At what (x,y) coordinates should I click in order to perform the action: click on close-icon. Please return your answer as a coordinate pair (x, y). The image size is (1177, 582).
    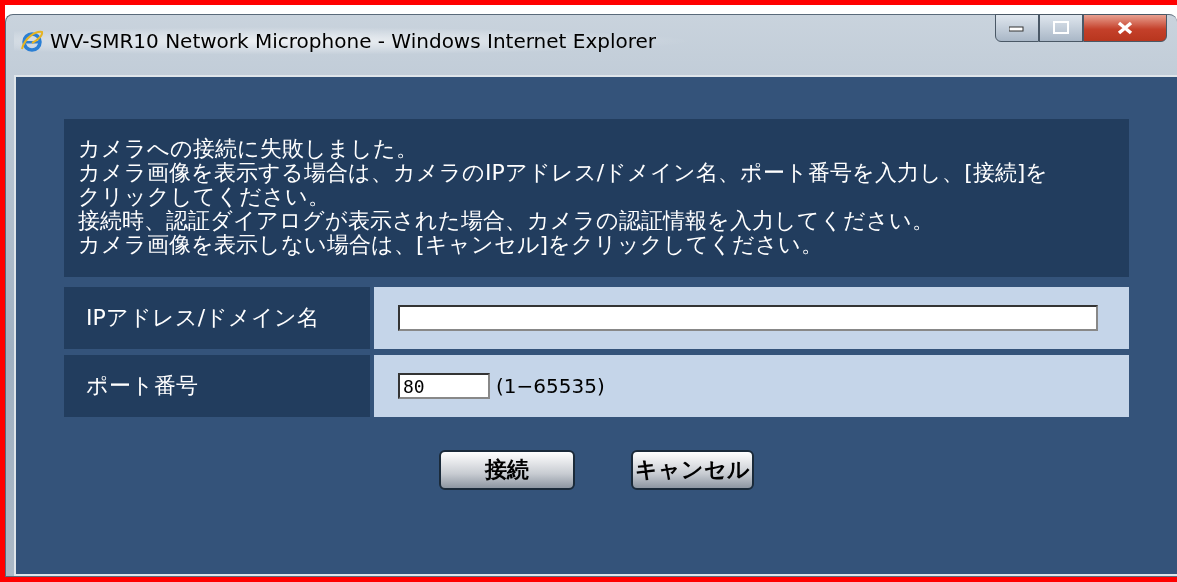
    Looking at the image, I should click on (1125, 28).